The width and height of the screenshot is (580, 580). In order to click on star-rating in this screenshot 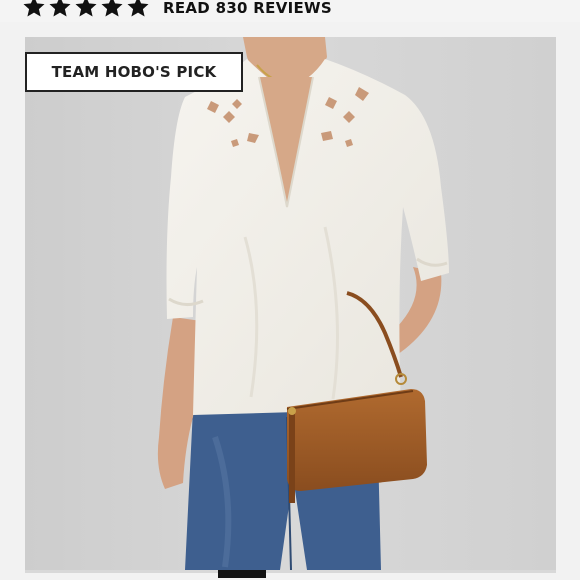, I will do `click(86, 9)`.